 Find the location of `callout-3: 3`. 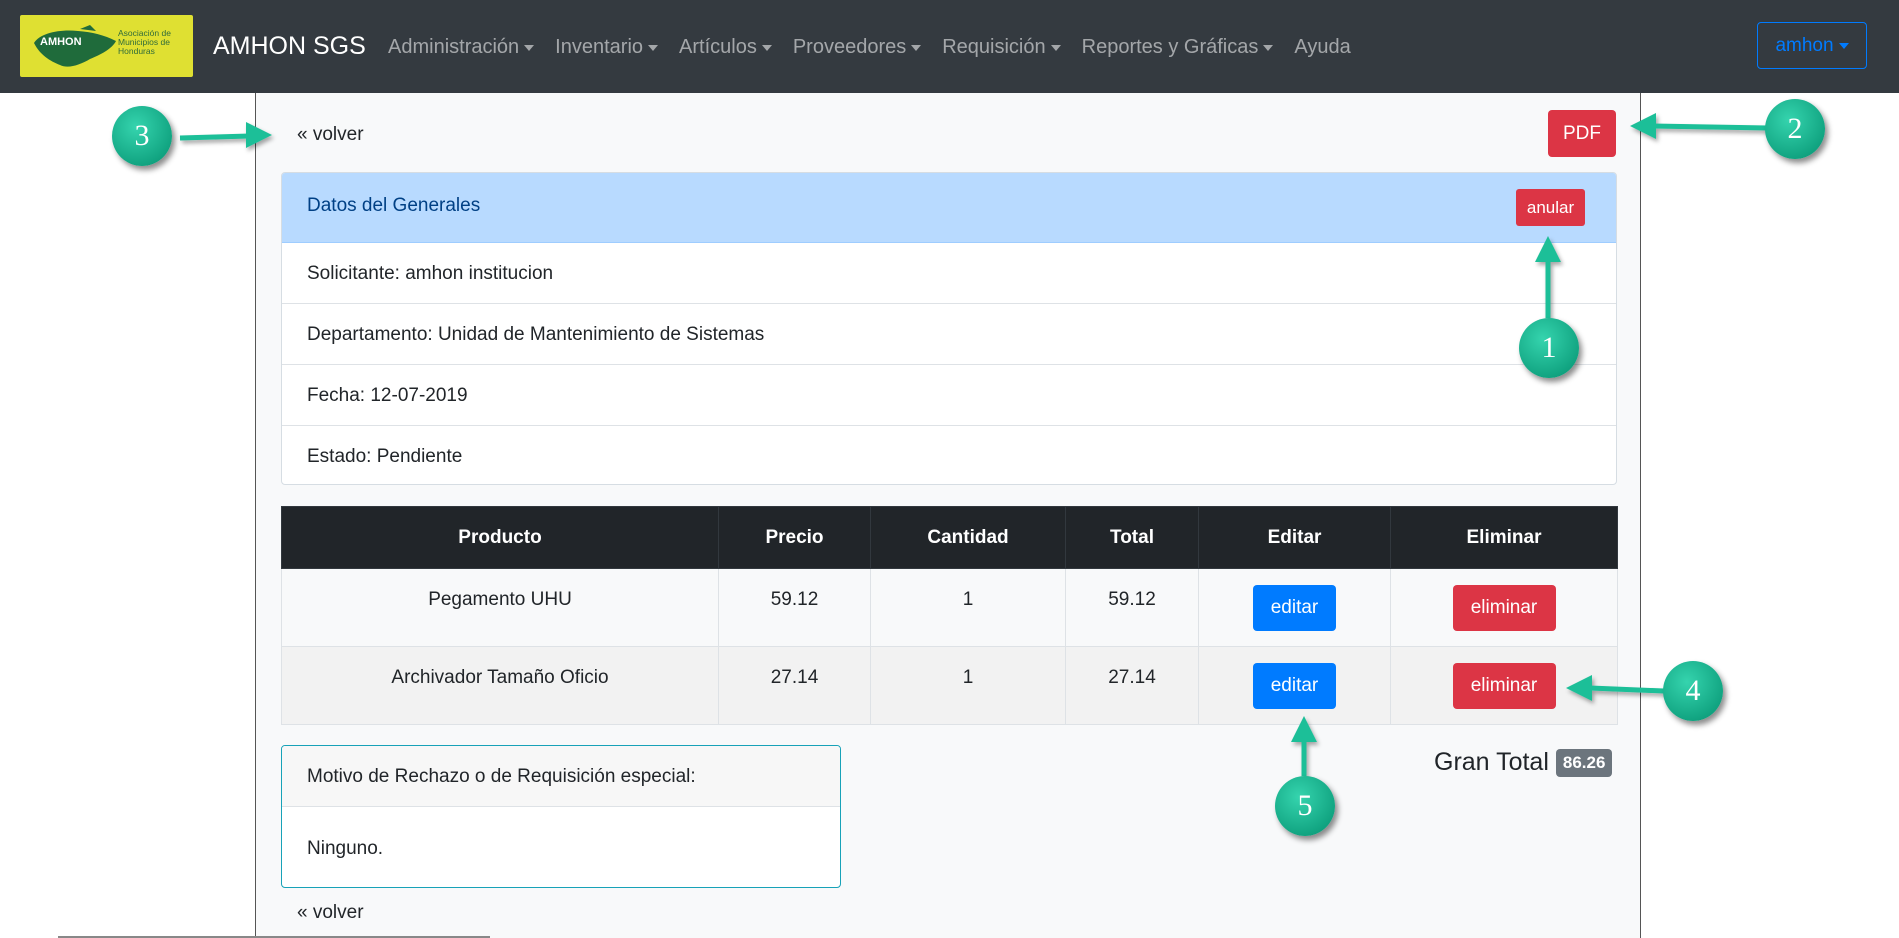

callout-3: 3 is located at coordinates (142, 136).